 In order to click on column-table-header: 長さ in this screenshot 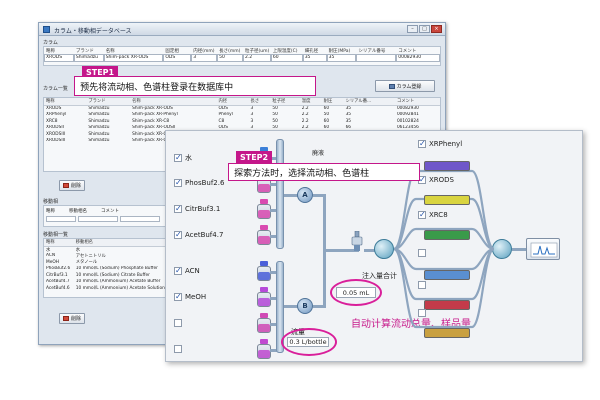, I will do `click(259, 102)`.